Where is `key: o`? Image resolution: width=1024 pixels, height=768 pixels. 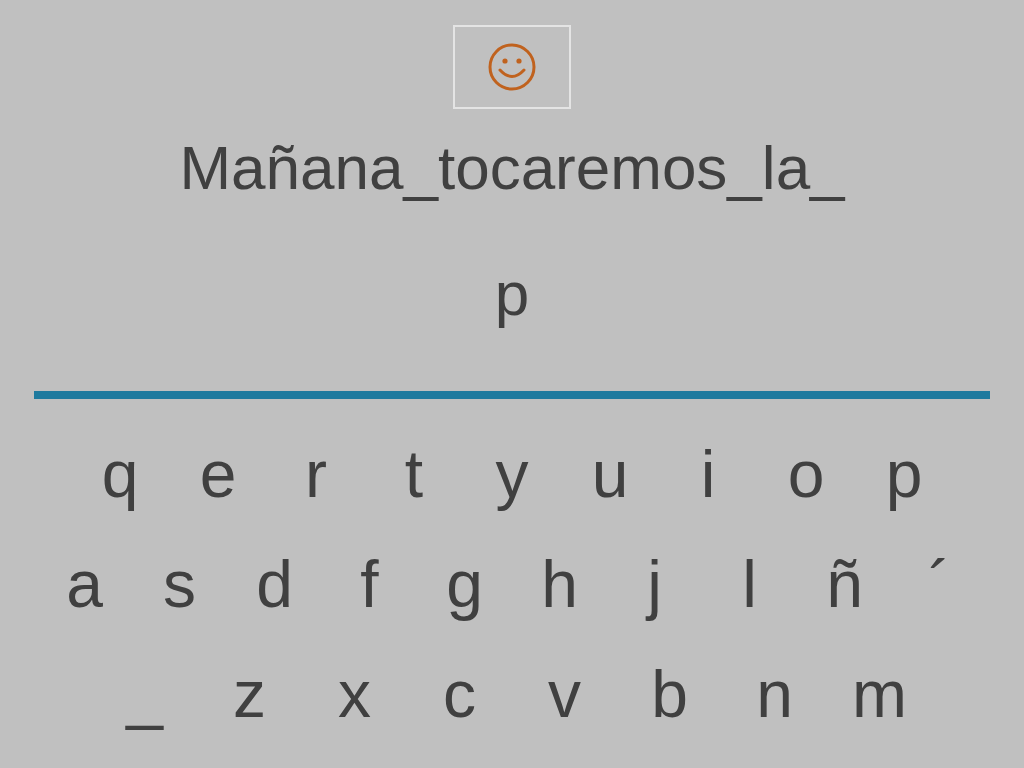
key: o is located at coordinates (806, 474).